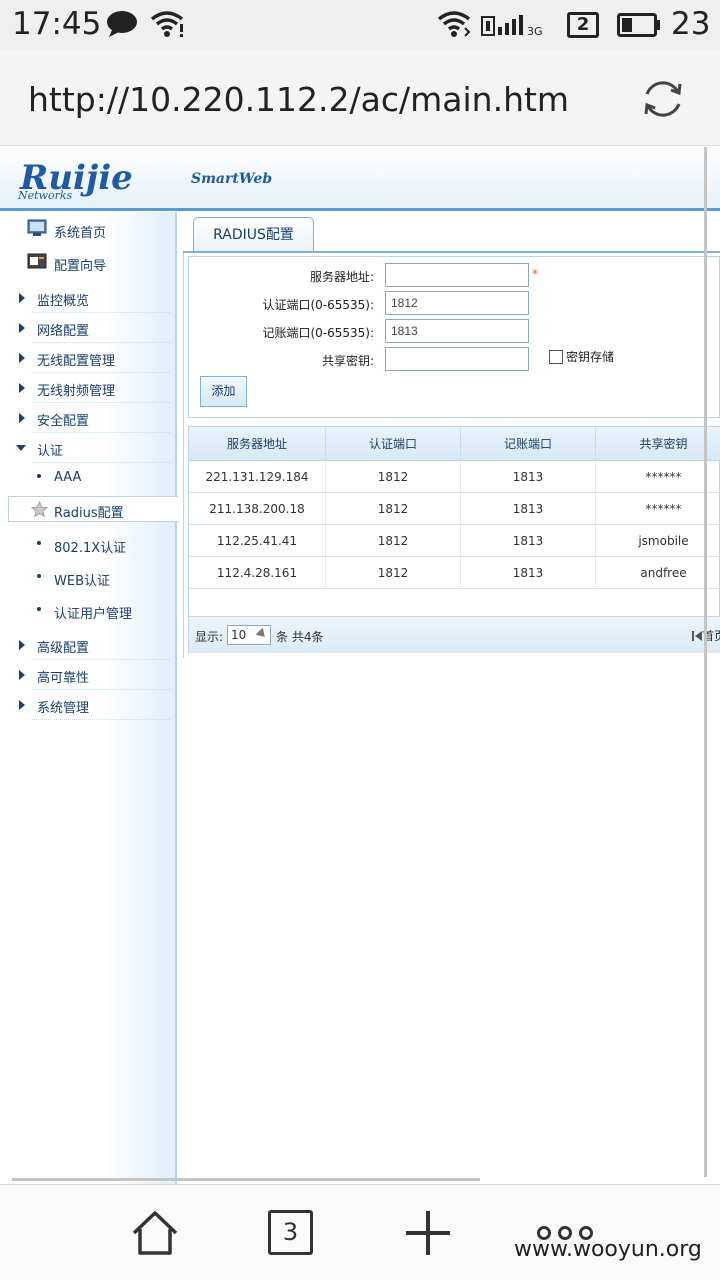 The height and width of the screenshot is (1280, 720). I want to click on required-mark: *, so click(535, 274).